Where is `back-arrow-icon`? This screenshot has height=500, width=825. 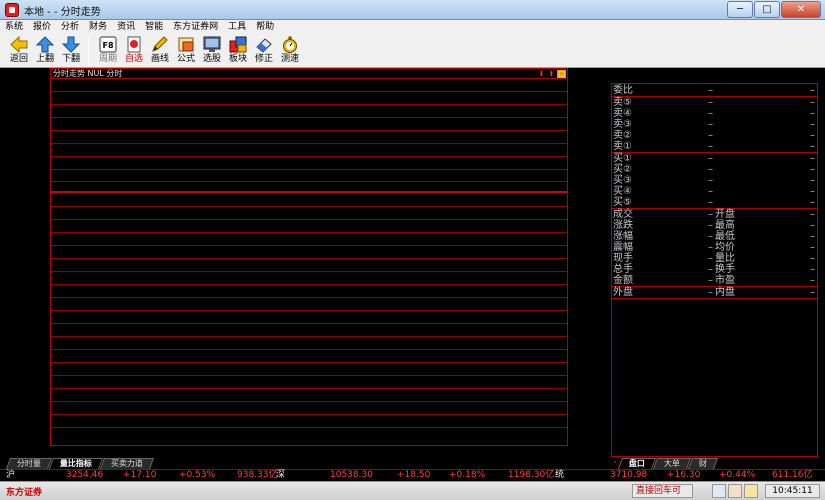
back-arrow-icon is located at coordinates (19, 44).